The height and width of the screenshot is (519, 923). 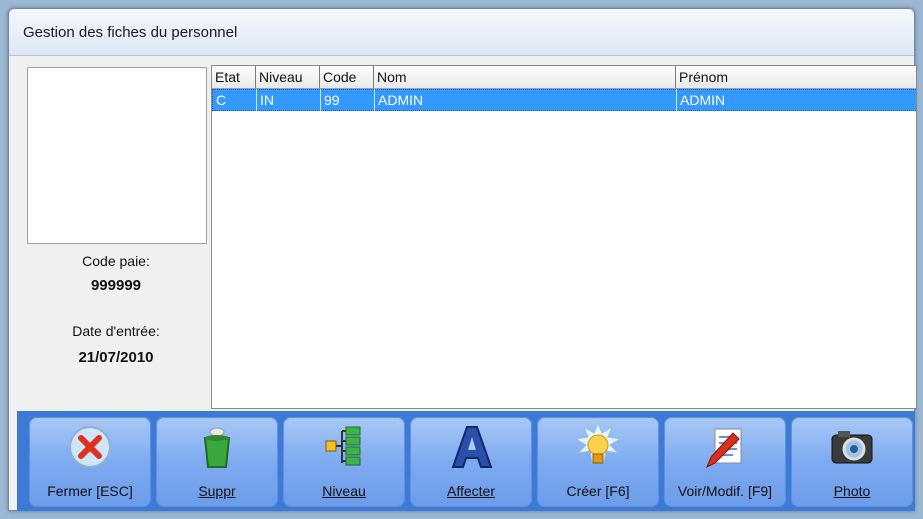 I want to click on create-button-label: Créer [F6], so click(x=598, y=491).